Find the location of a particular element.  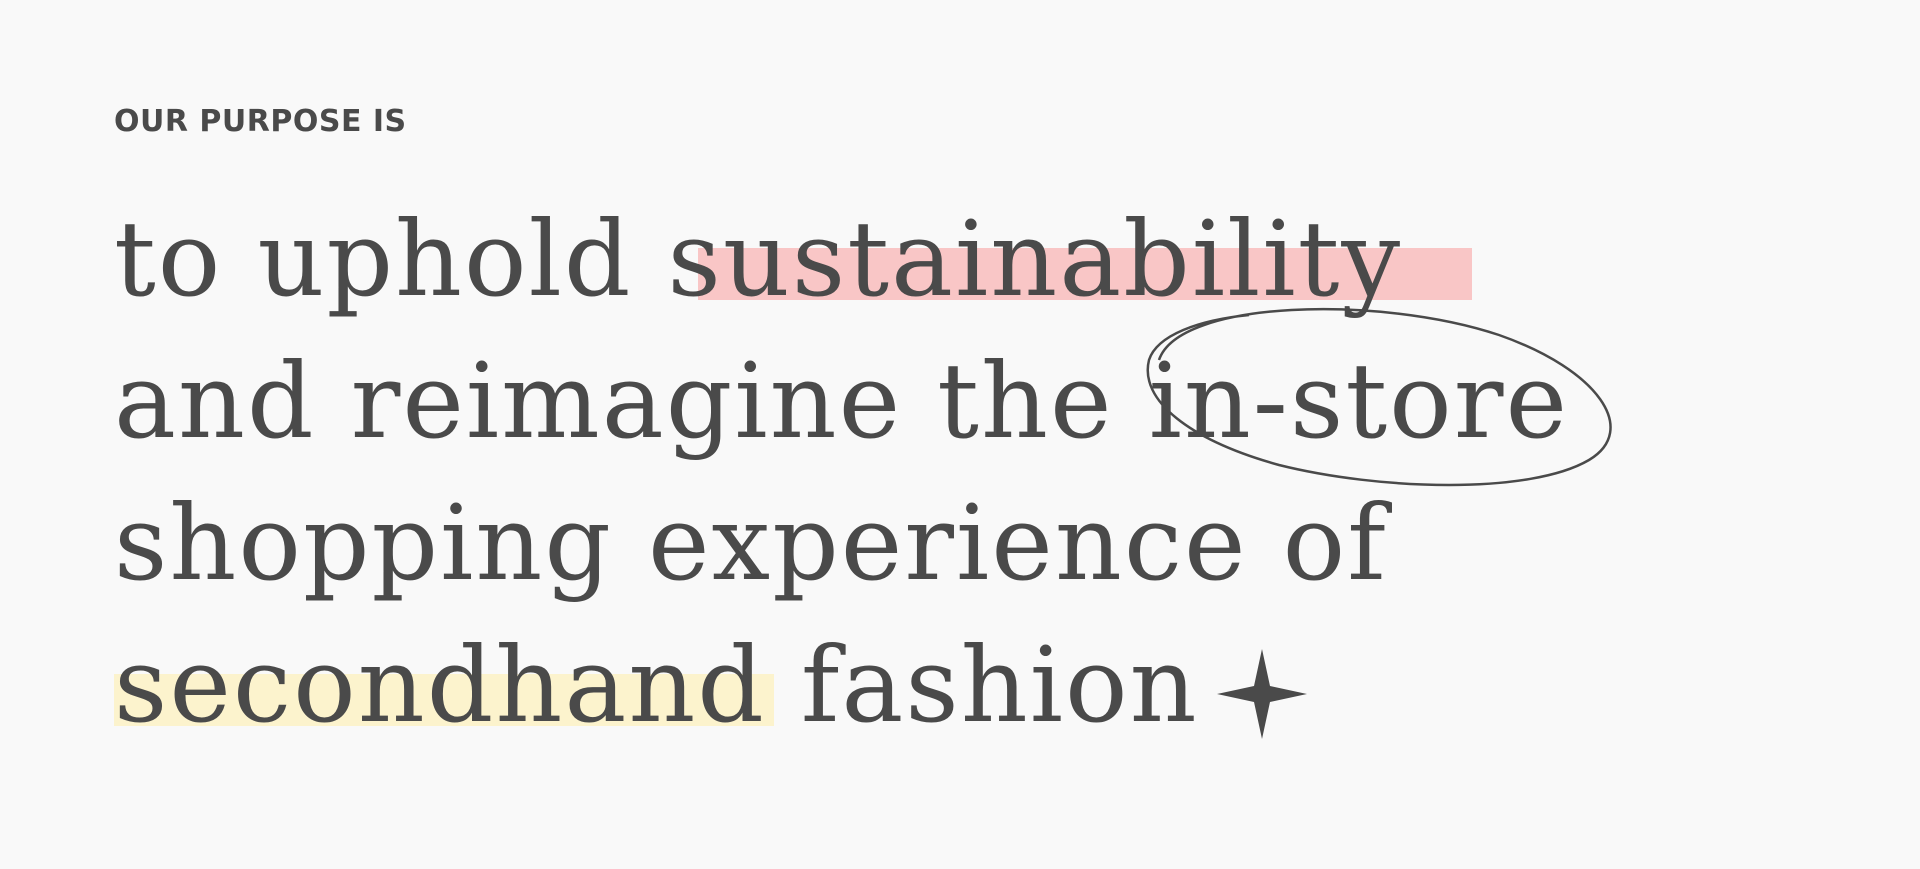

headline-line-1: to uphold sustainability is located at coordinates (994, 259).